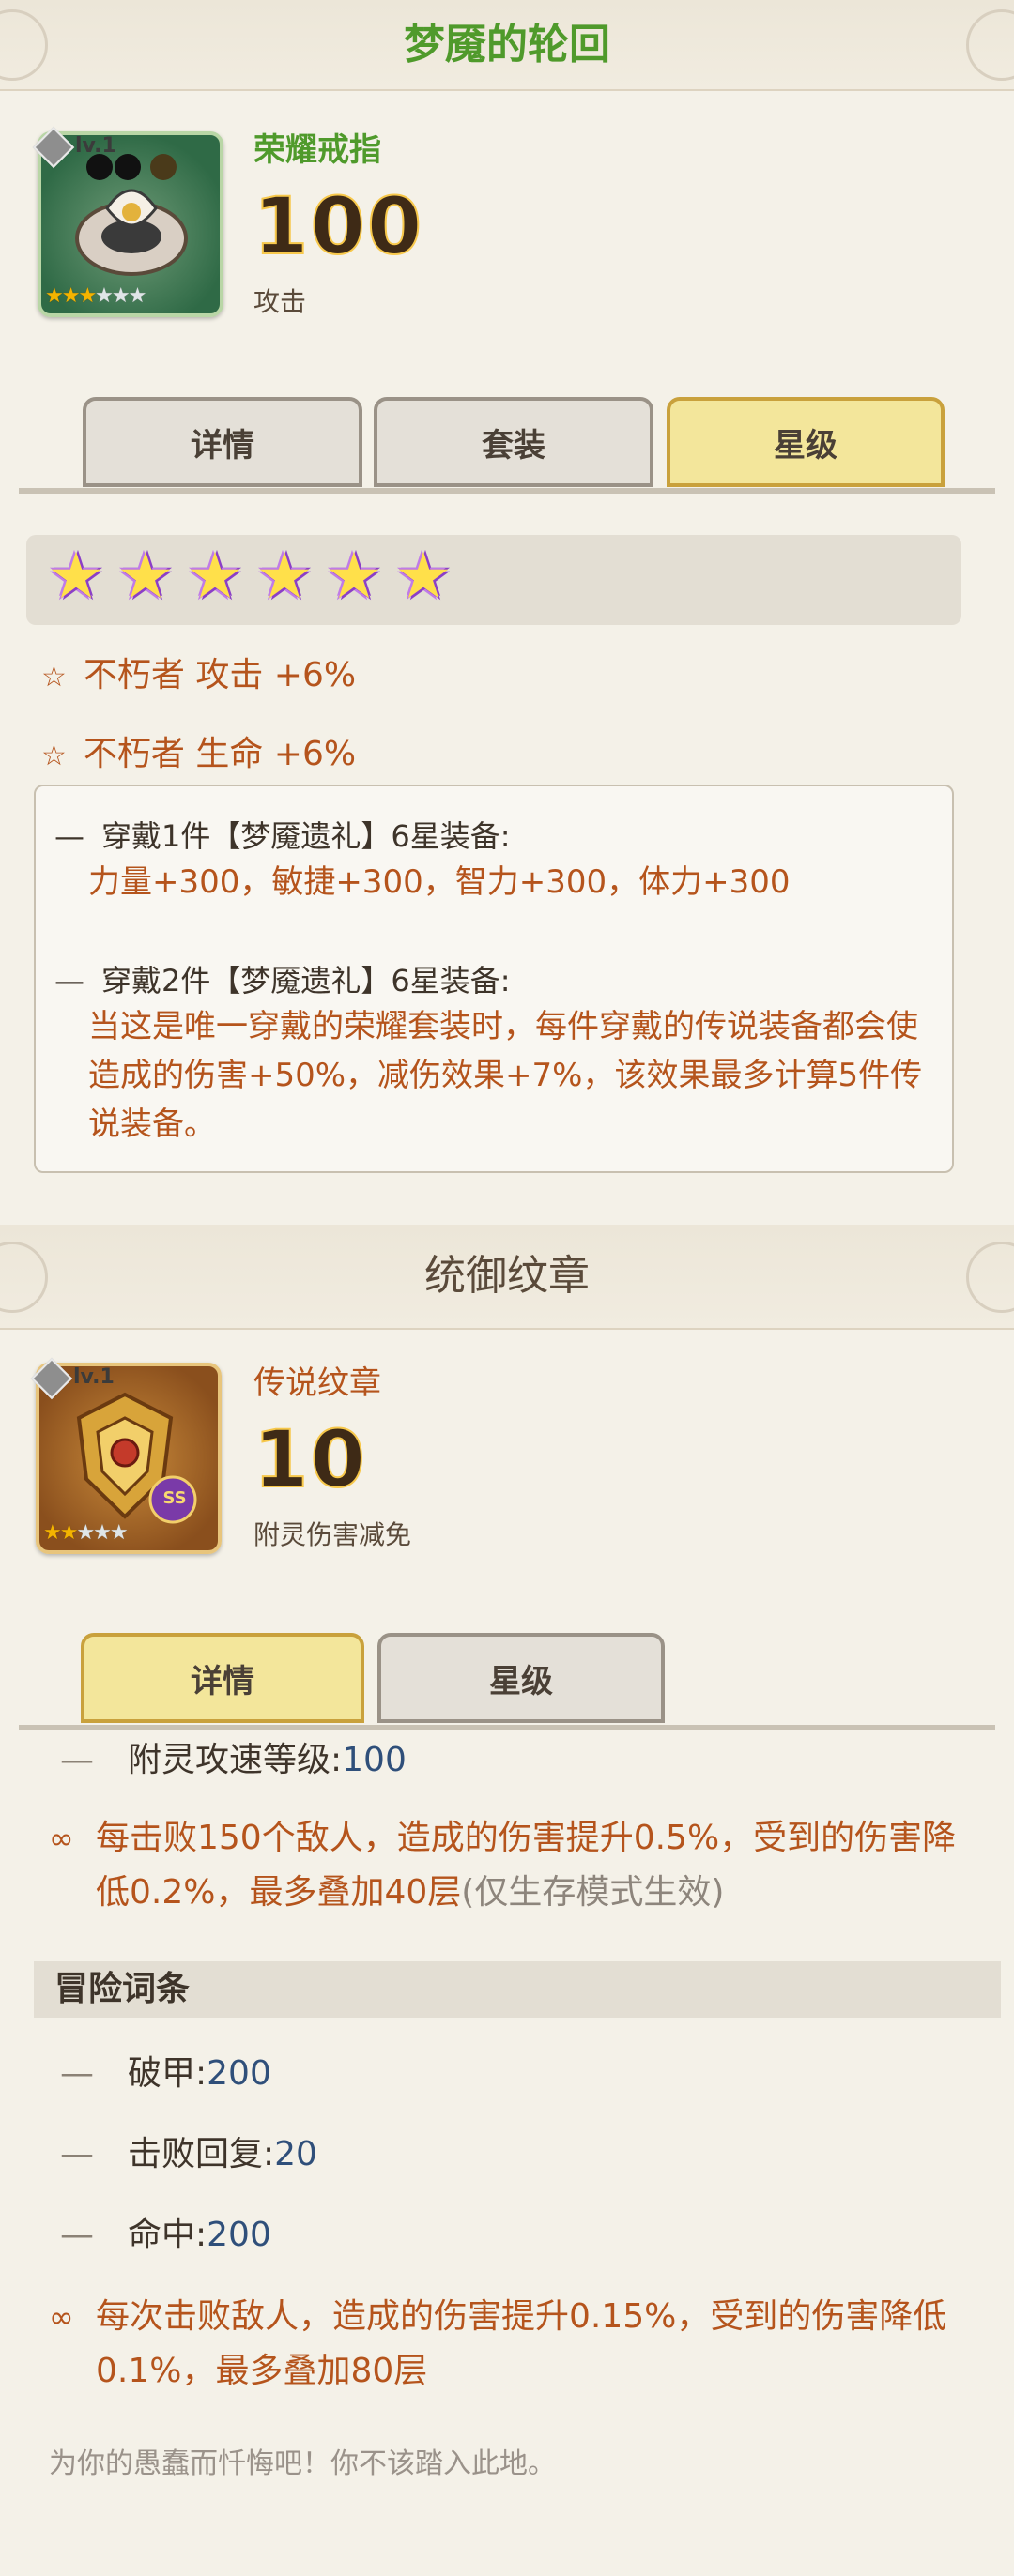 Image resolution: width=1014 pixels, height=2576 pixels. Describe the element at coordinates (306, 980) in the screenshot. I see `set-bonus-2-head-text: 穿戴2件【梦魇遗礼】6星装备:` at that location.